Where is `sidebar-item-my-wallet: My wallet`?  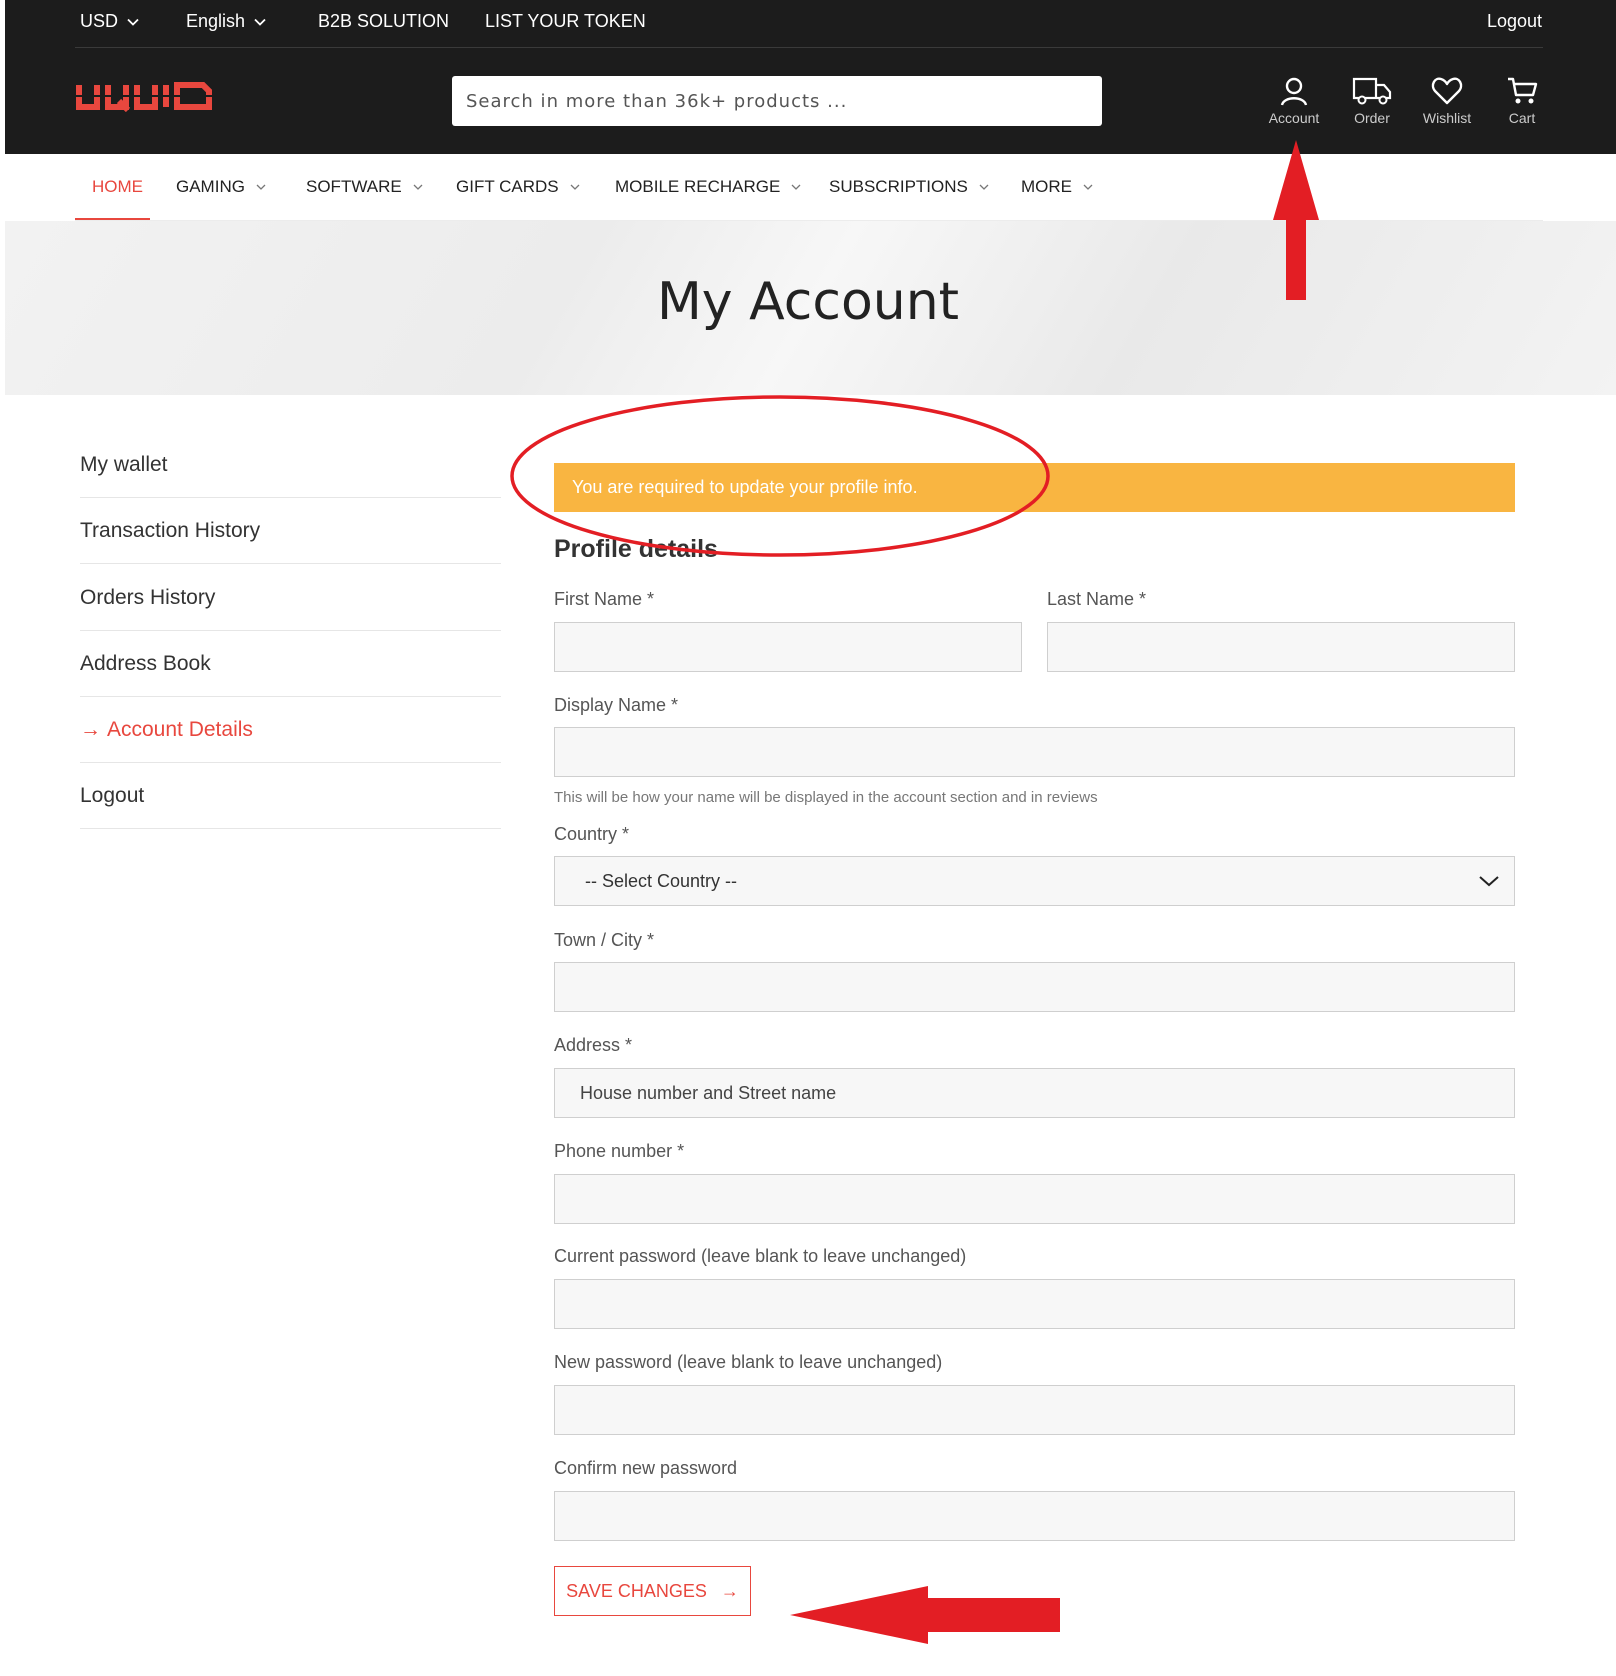
sidebar-item-my-wallet: My wallet is located at coordinates (290, 465).